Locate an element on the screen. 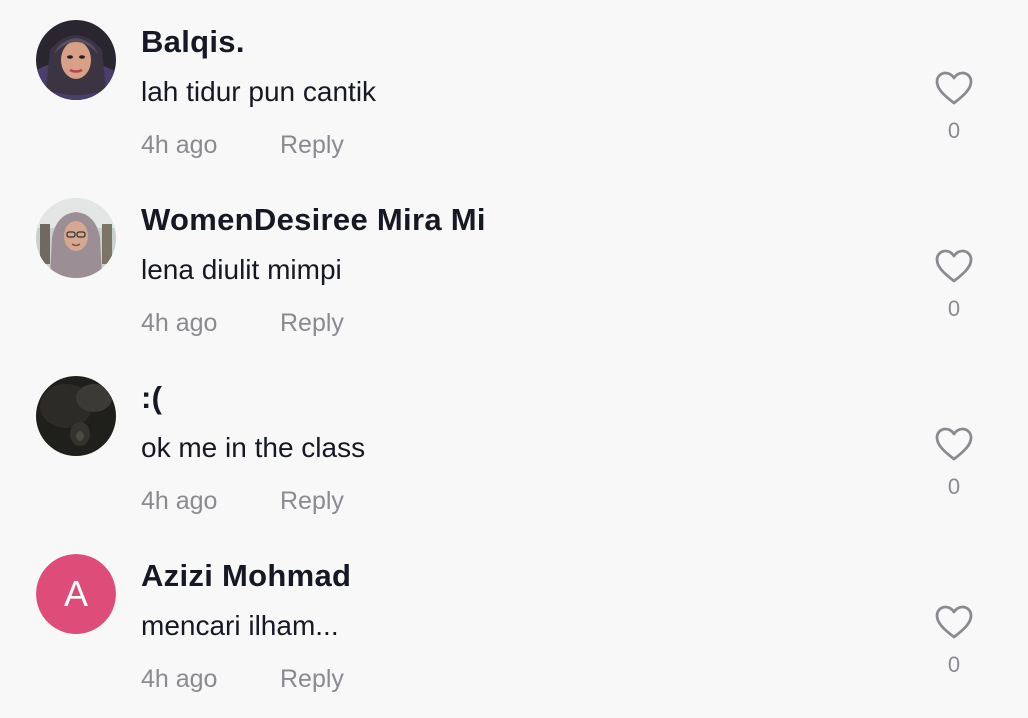 The width and height of the screenshot is (1028, 718). comment-text: ok me in the class is located at coordinates (253, 447).